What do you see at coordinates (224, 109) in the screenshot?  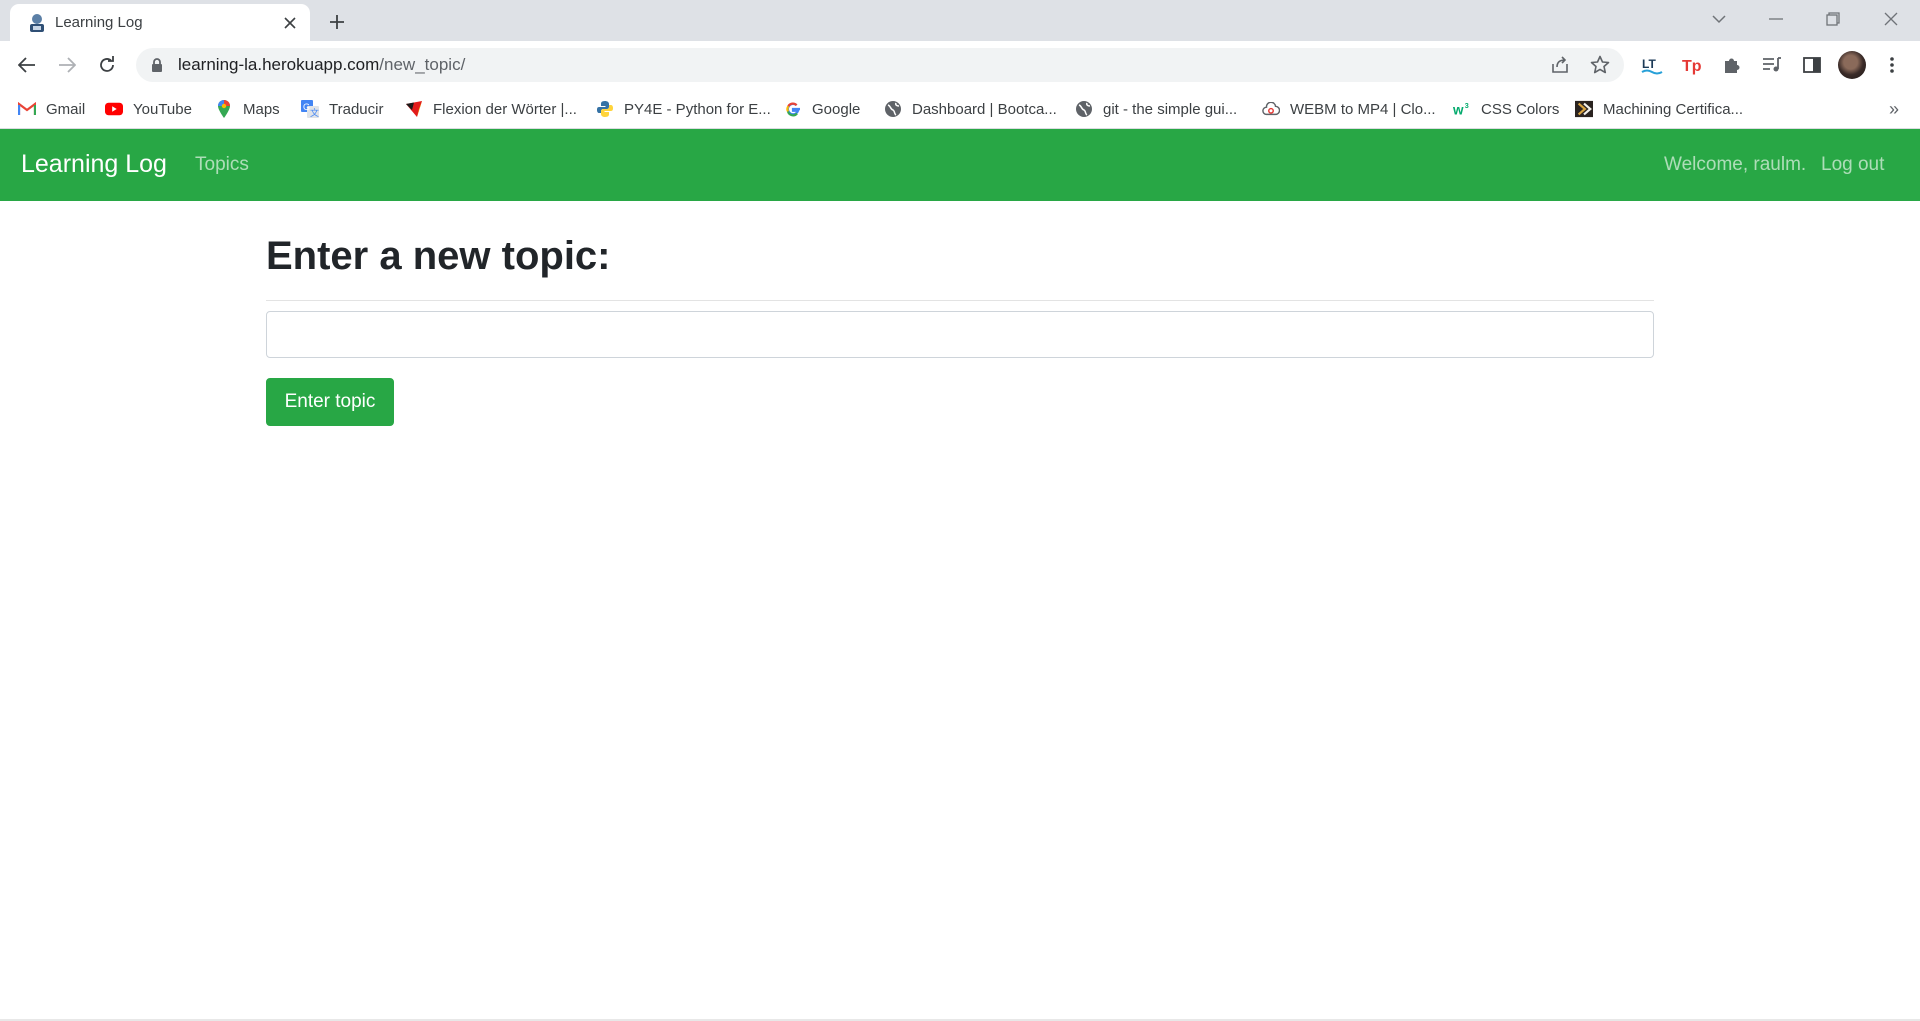 I see `maps-icon` at bounding box center [224, 109].